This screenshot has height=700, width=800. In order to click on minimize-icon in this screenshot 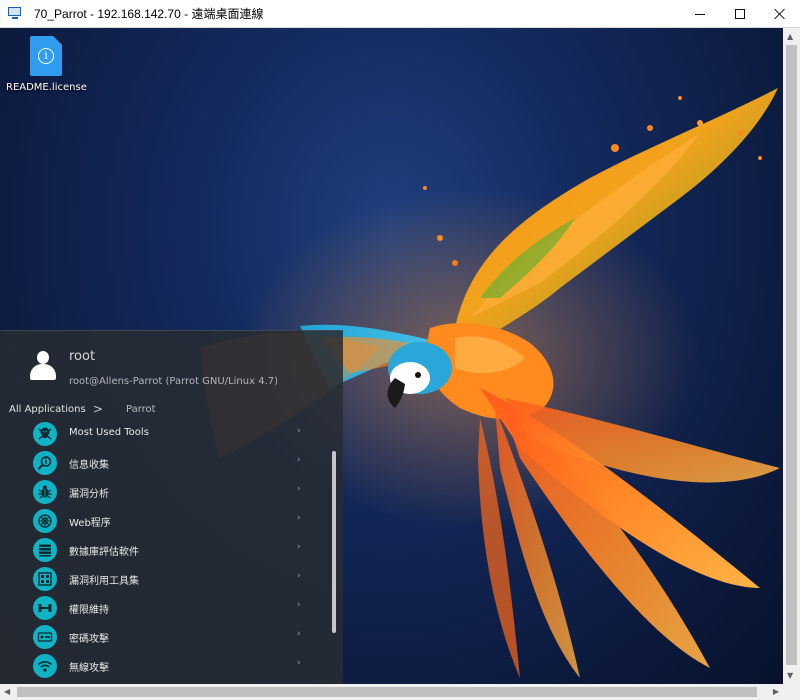, I will do `click(700, 14)`.